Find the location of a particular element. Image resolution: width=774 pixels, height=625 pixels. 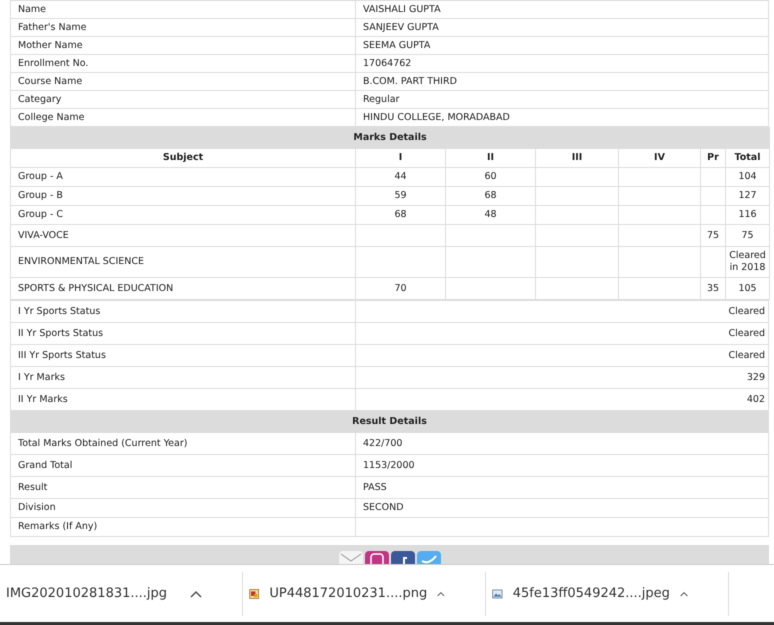

column-header: I is located at coordinates (401, 158).